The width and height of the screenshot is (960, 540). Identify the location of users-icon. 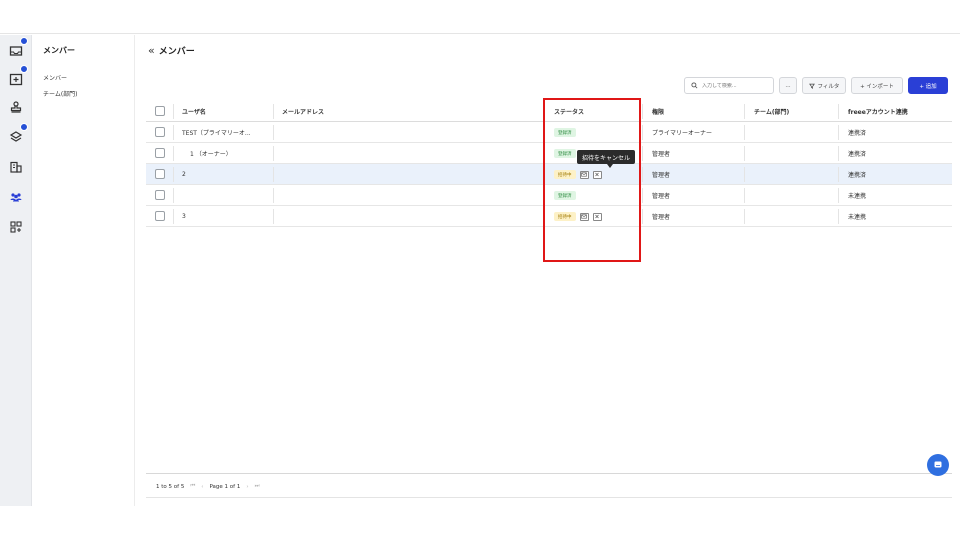
(16, 197).